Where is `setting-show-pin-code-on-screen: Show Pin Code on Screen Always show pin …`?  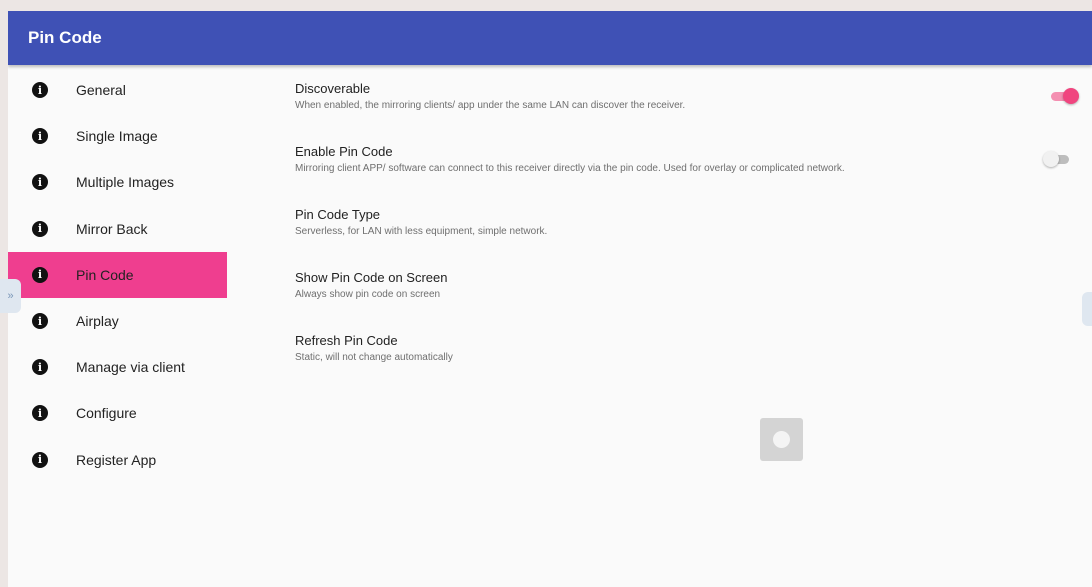 setting-show-pin-code-on-screen: Show Pin Code on Screen Always show pin … is located at coordinates (371, 285).